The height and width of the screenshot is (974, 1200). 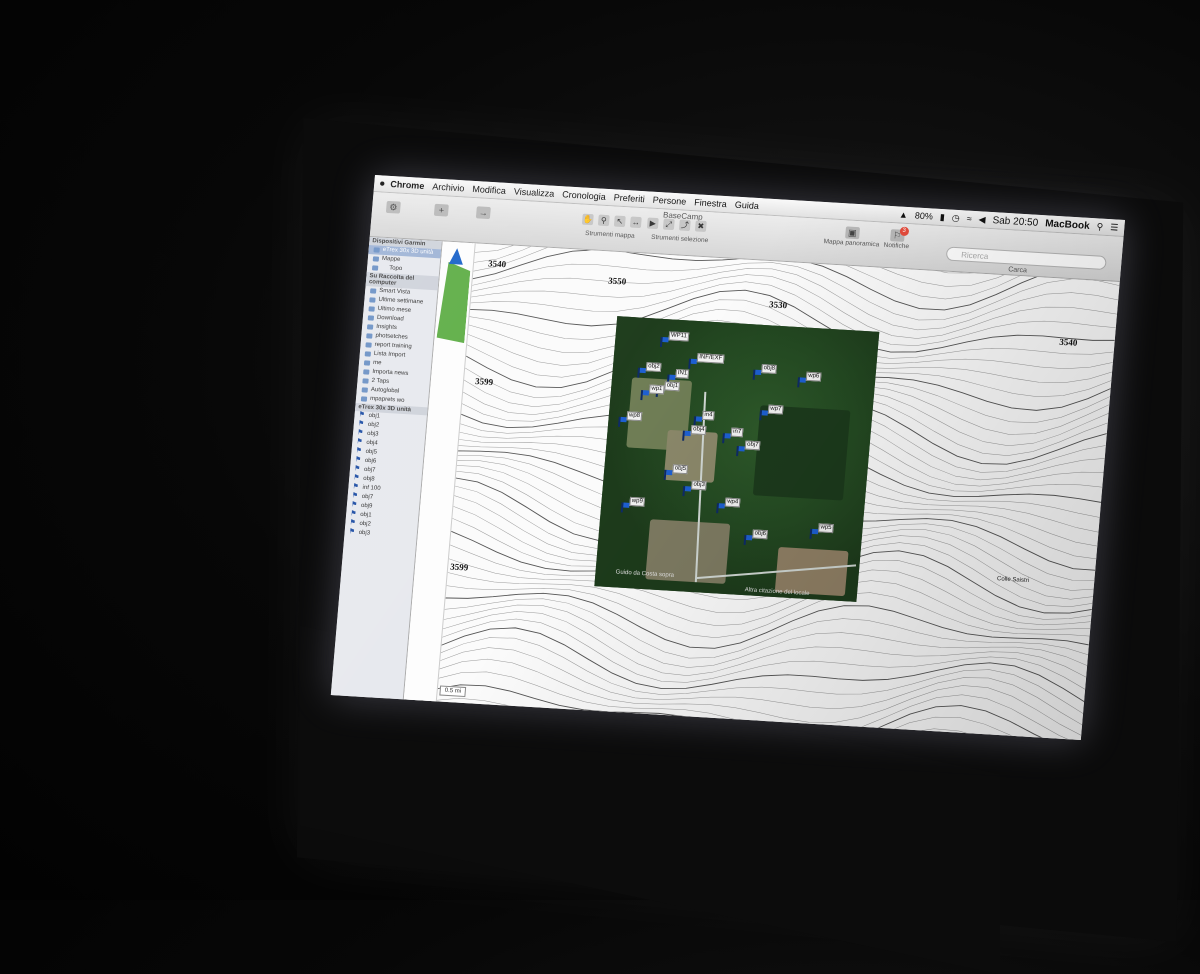 What do you see at coordinates (710, 358) in the screenshot?
I see `waypoint-label: INF/EXF` at bounding box center [710, 358].